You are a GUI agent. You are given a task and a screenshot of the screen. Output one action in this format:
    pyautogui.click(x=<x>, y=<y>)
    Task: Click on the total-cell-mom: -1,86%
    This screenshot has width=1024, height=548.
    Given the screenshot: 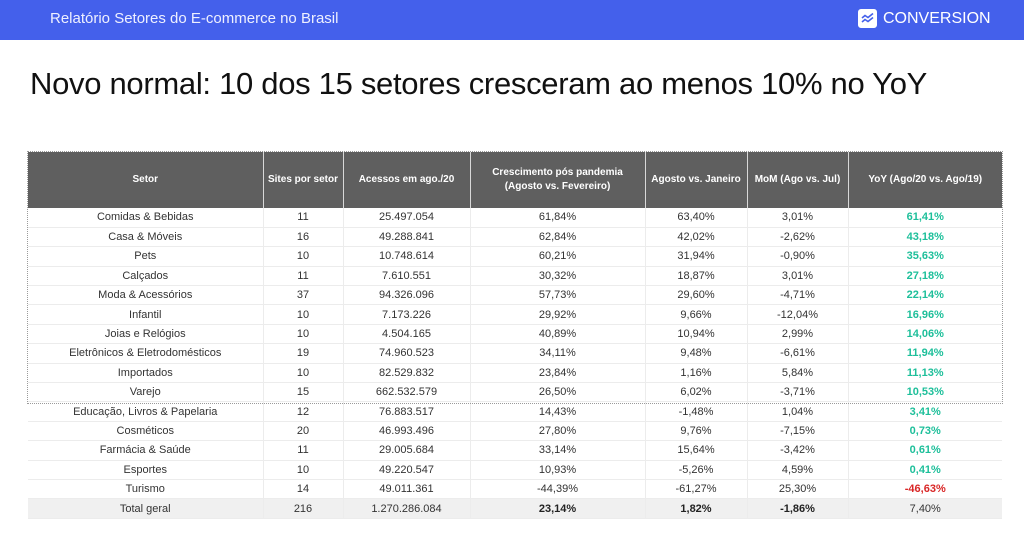 What is the action you would take?
    pyautogui.click(x=798, y=508)
    